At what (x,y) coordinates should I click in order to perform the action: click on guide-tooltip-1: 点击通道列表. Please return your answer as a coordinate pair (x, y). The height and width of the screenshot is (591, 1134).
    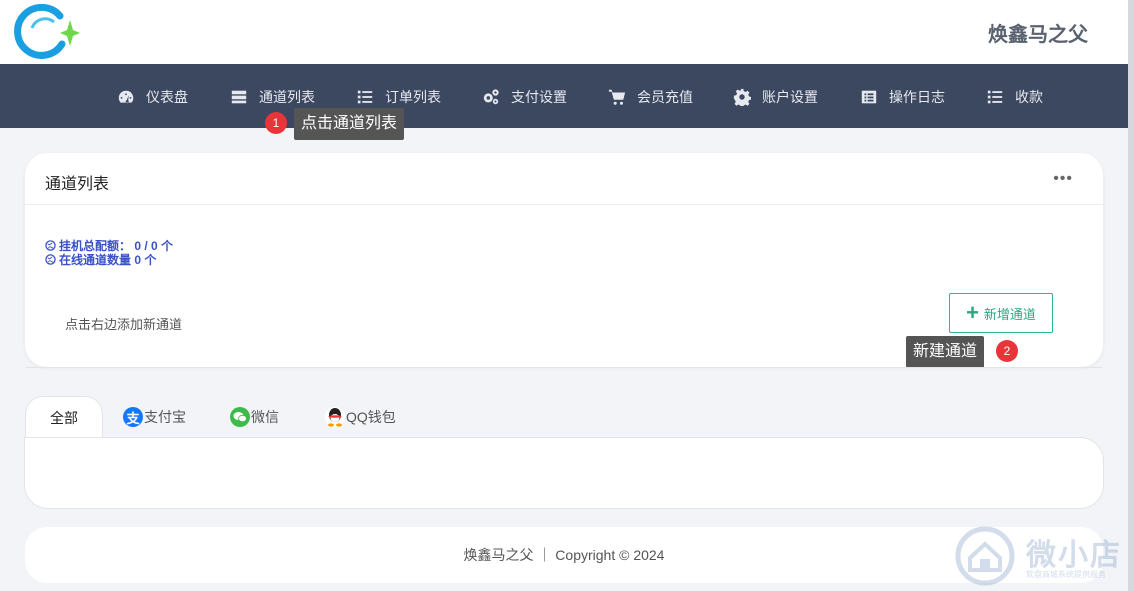
    Looking at the image, I should click on (349, 124).